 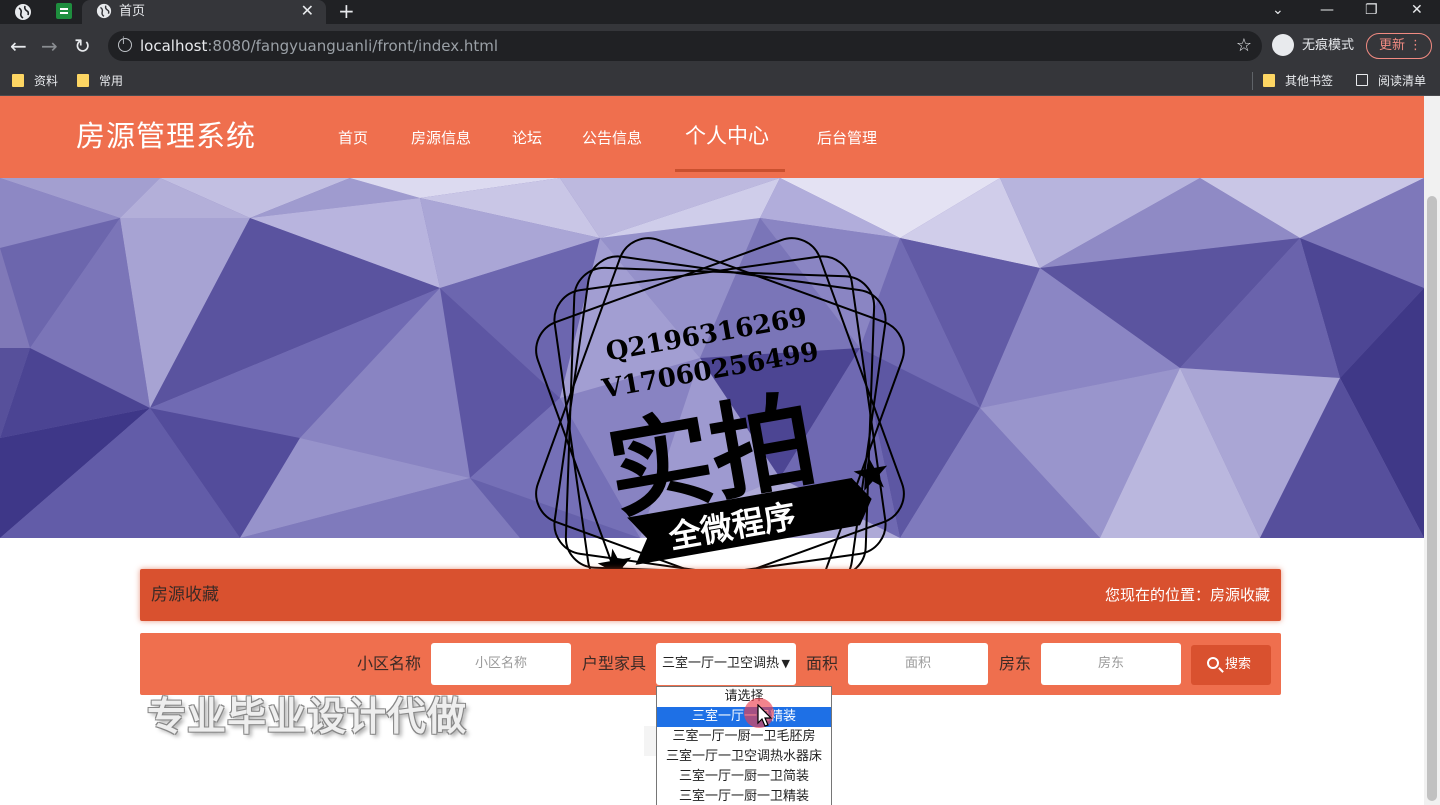 I want to click on dropdown-option: 三室一厅一厨一卫精装, so click(x=744, y=796).